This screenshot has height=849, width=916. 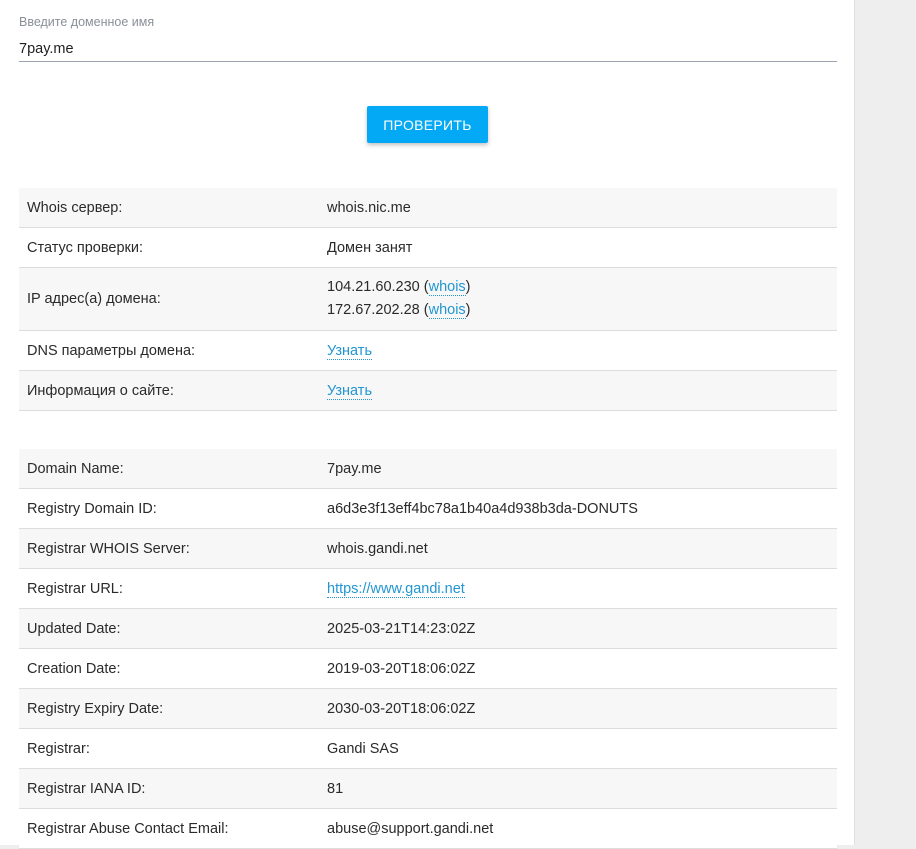 I want to click on ip-address: 104.21.60.230, so click(x=373, y=287).